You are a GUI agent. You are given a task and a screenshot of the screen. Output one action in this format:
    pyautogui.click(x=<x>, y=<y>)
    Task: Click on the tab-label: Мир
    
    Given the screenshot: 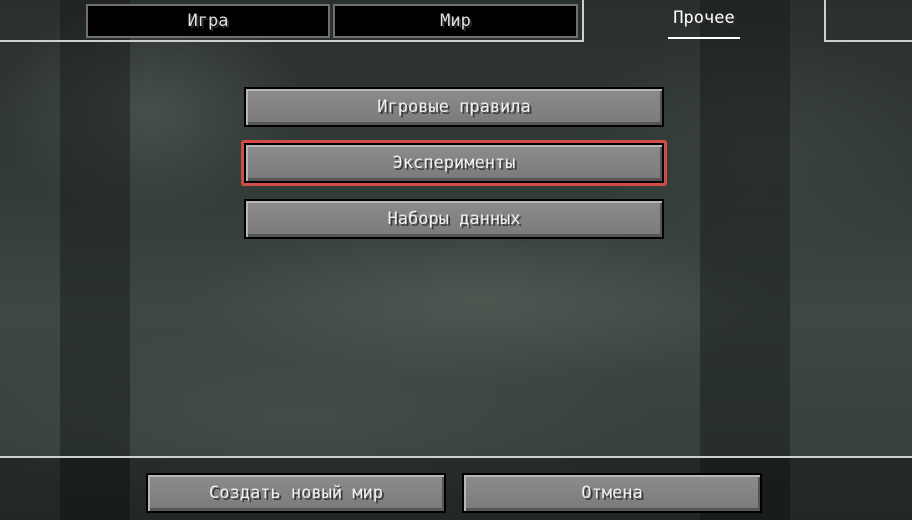 What is the action you would take?
    pyautogui.click(x=455, y=21)
    